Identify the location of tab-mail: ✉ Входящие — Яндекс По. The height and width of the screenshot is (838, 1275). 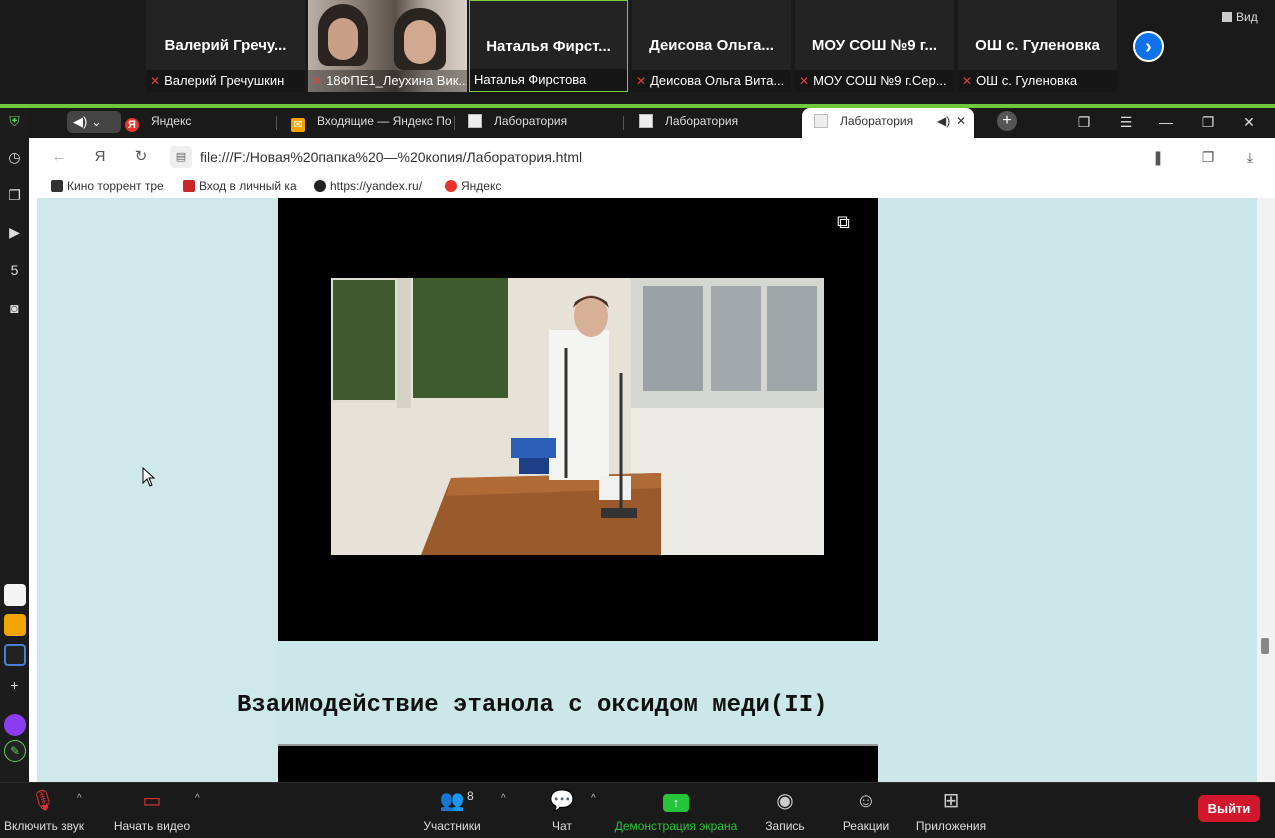
(370, 123).